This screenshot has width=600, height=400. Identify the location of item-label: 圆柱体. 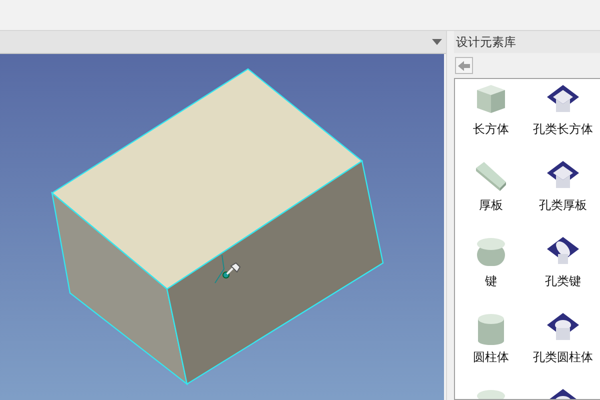
(491, 357).